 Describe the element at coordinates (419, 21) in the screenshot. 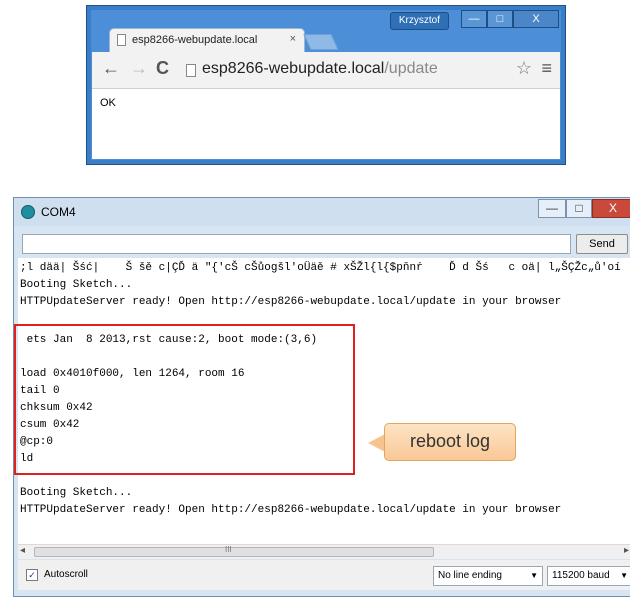

I see `profile-badge: Krzysztof` at that location.